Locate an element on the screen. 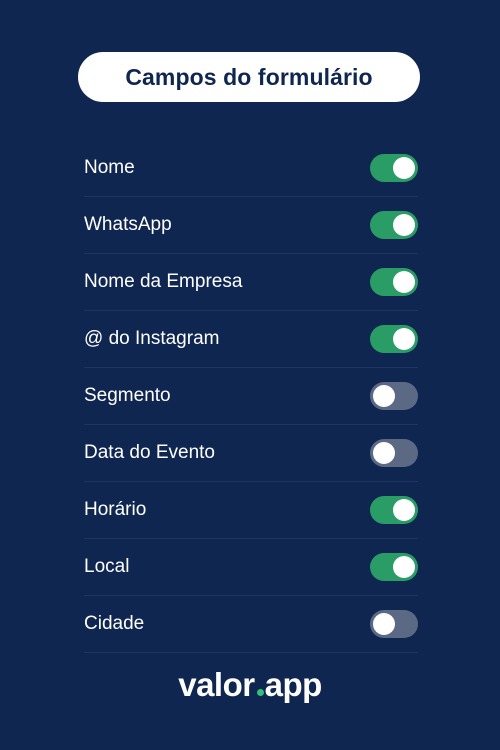 This screenshot has width=500, height=750. brand-dot is located at coordinates (260, 692).